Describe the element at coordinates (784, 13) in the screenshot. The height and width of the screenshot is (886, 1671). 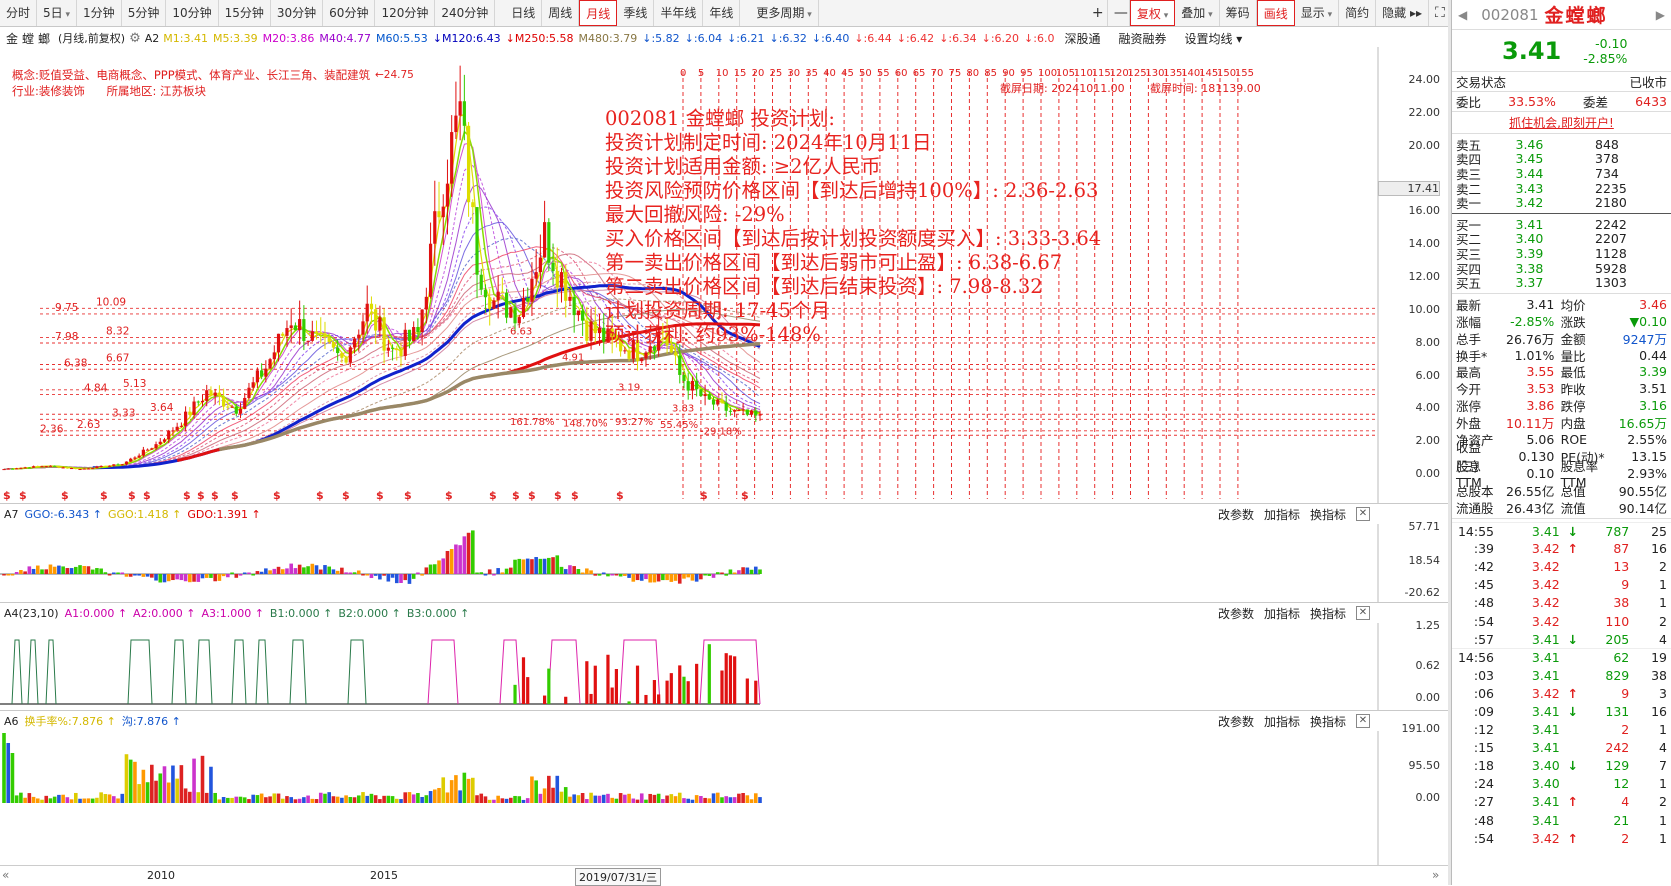
I see `period-button: 更多周期` at that location.